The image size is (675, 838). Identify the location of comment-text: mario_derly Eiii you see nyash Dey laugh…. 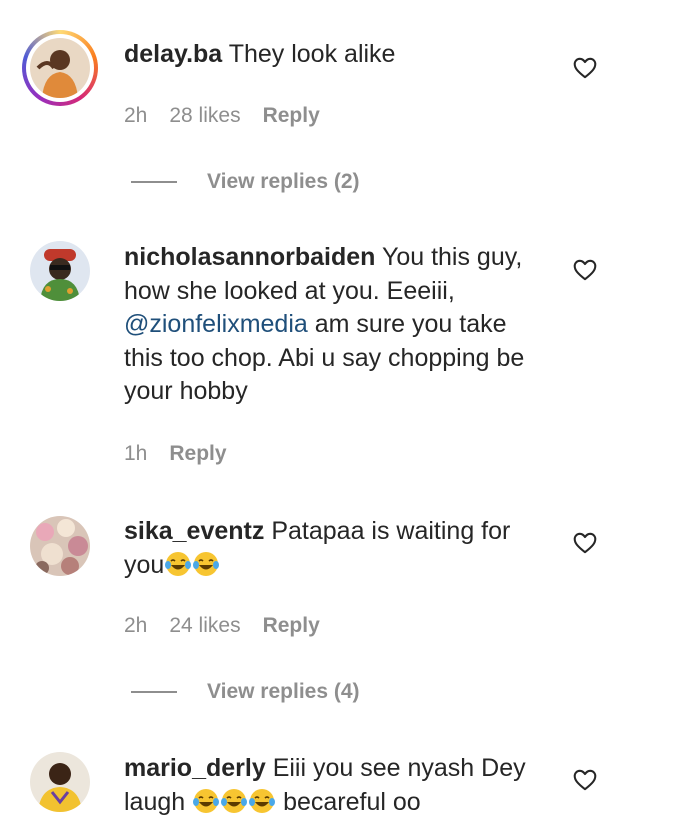
(334, 785).